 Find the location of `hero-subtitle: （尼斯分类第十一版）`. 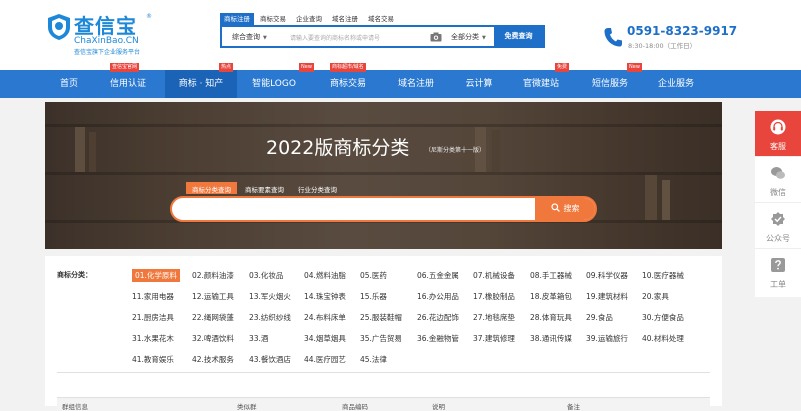

hero-subtitle: （尼斯分类第十一版） is located at coordinates (455, 150).